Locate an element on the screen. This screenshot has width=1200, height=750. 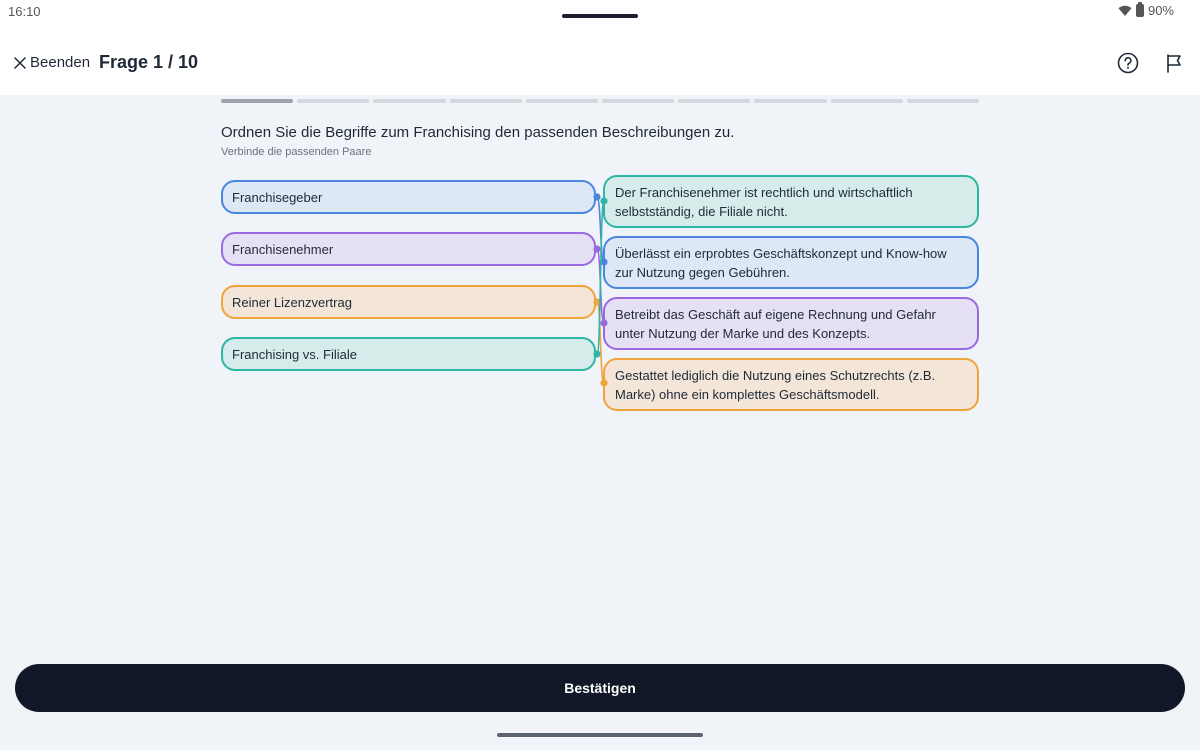
term-card: Franchising vs. Filiale is located at coordinates (408, 354).